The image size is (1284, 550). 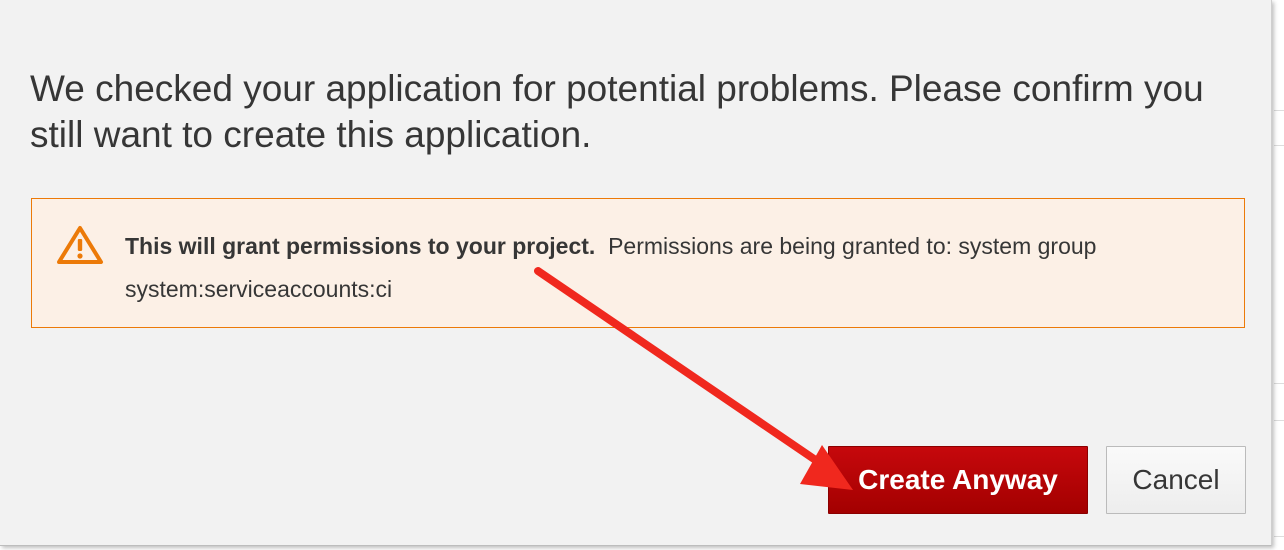 What do you see at coordinates (1176, 480) in the screenshot?
I see `cancel-button: Cancel` at bounding box center [1176, 480].